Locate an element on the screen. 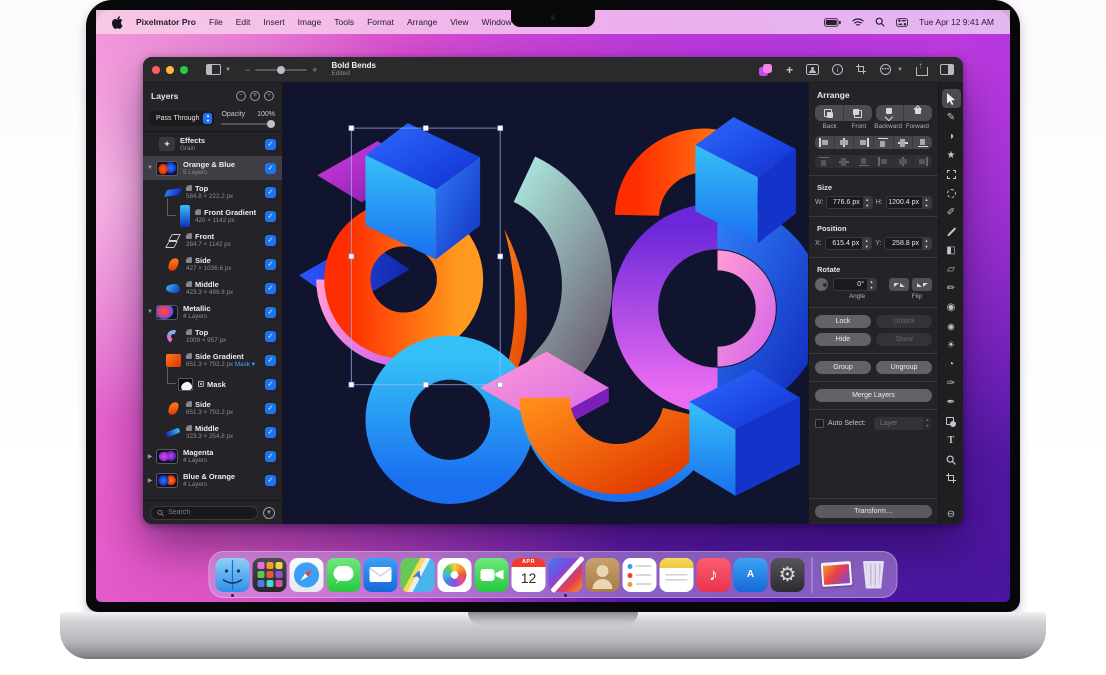  layer-row-blue-orange: ▶ Blue & Orange 4 Layers ✓ is located at coordinates (212, 480).